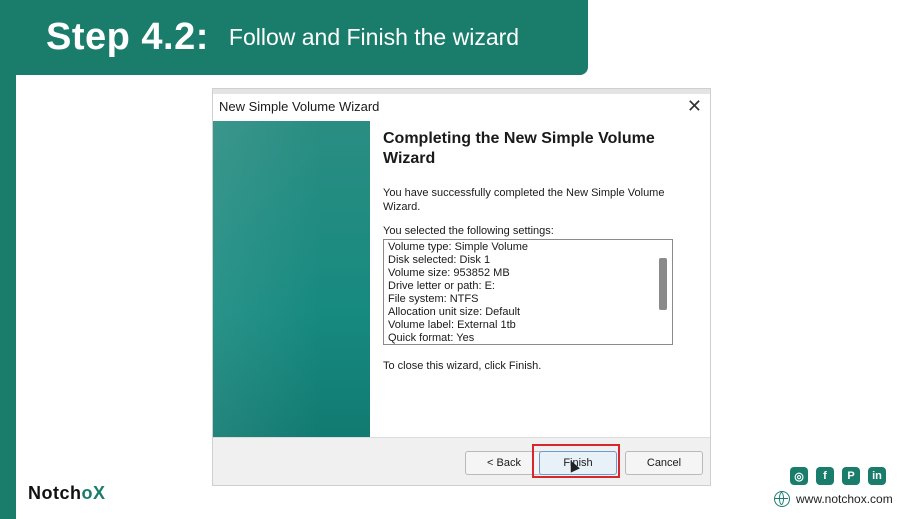  What do you see at coordinates (838, 476) in the screenshot?
I see `social-icons: ◎ f P in` at bounding box center [838, 476].